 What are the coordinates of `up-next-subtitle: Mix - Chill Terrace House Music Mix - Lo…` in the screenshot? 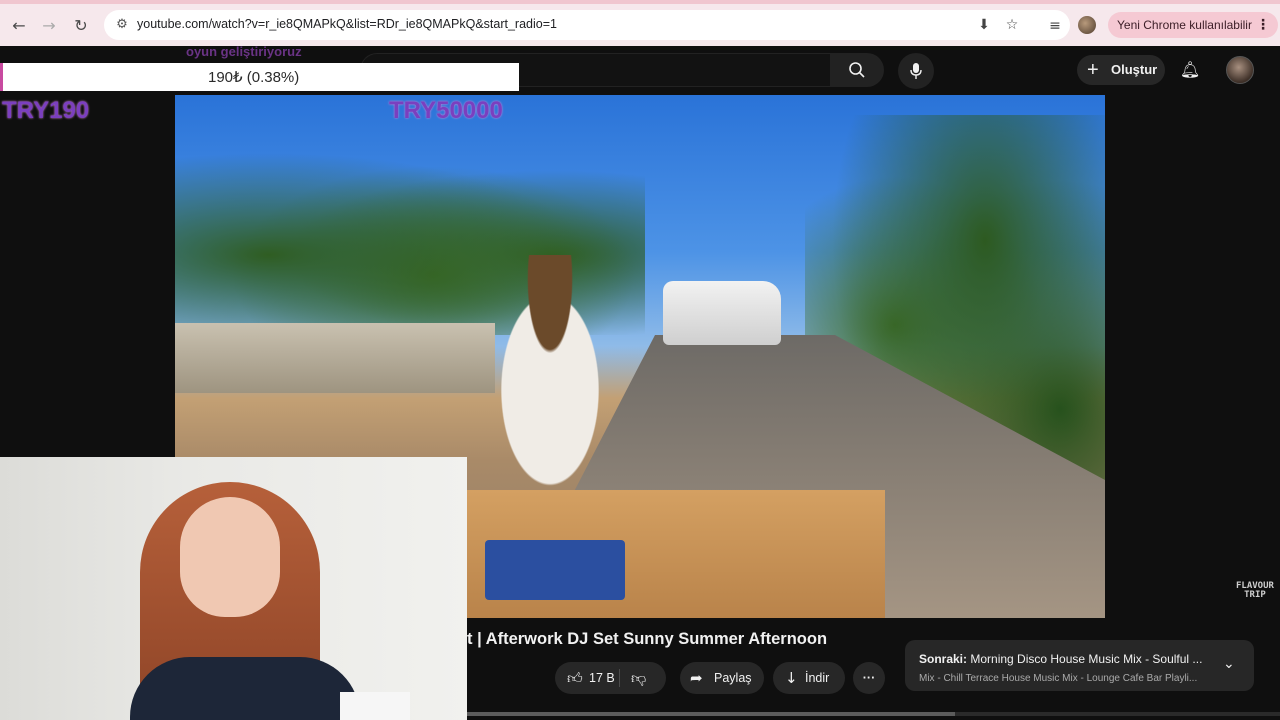 It's located at (1058, 678).